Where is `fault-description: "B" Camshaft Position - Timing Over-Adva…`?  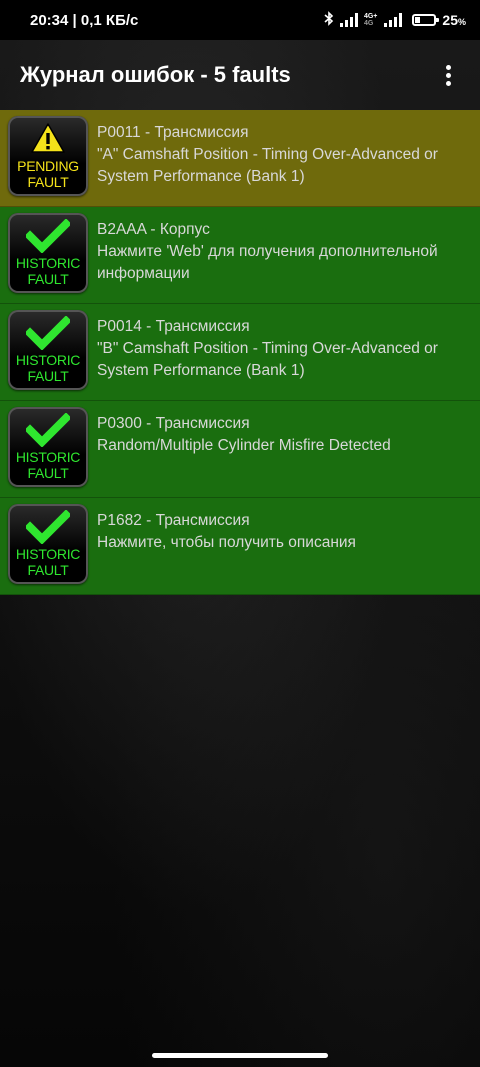 fault-description: "B" Camshaft Position - Timing Over-Adva… is located at coordinates (267, 359).